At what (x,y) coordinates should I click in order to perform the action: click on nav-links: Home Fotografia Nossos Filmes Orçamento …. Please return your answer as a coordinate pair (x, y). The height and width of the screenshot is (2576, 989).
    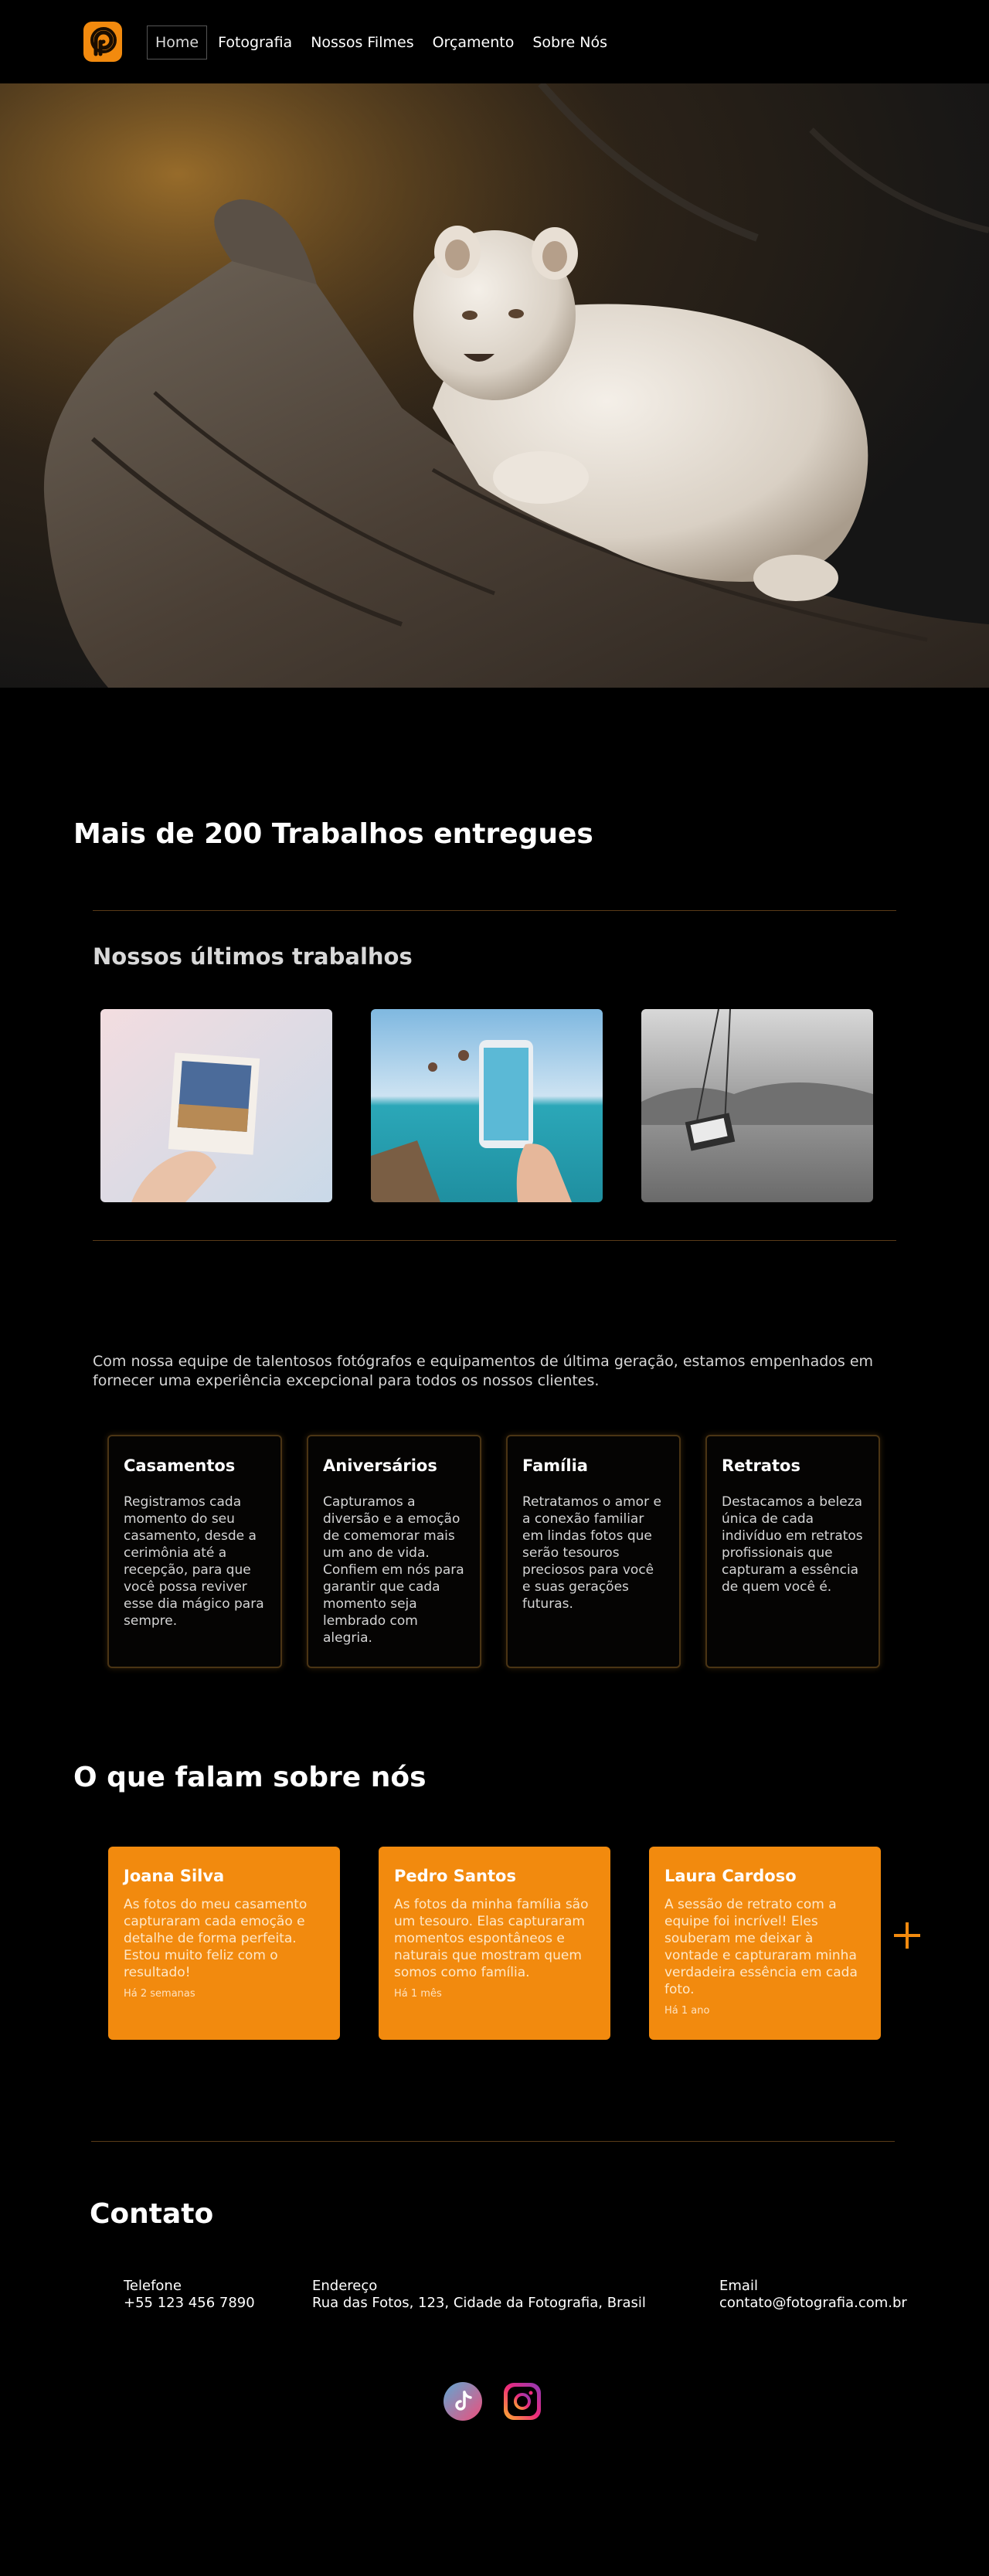
    Looking at the image, I should click on (382, 42).